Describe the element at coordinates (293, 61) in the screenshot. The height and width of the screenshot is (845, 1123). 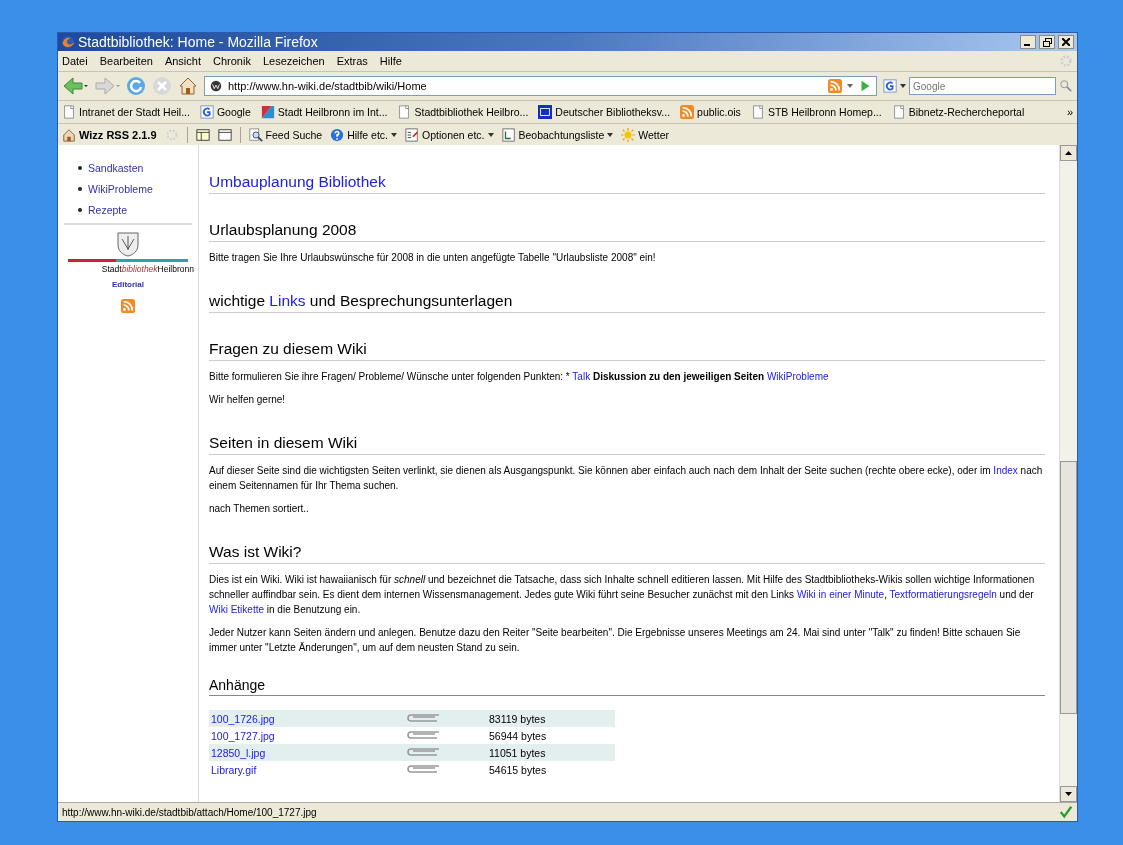
I see `menu-item: Lesezeichen` at that location.